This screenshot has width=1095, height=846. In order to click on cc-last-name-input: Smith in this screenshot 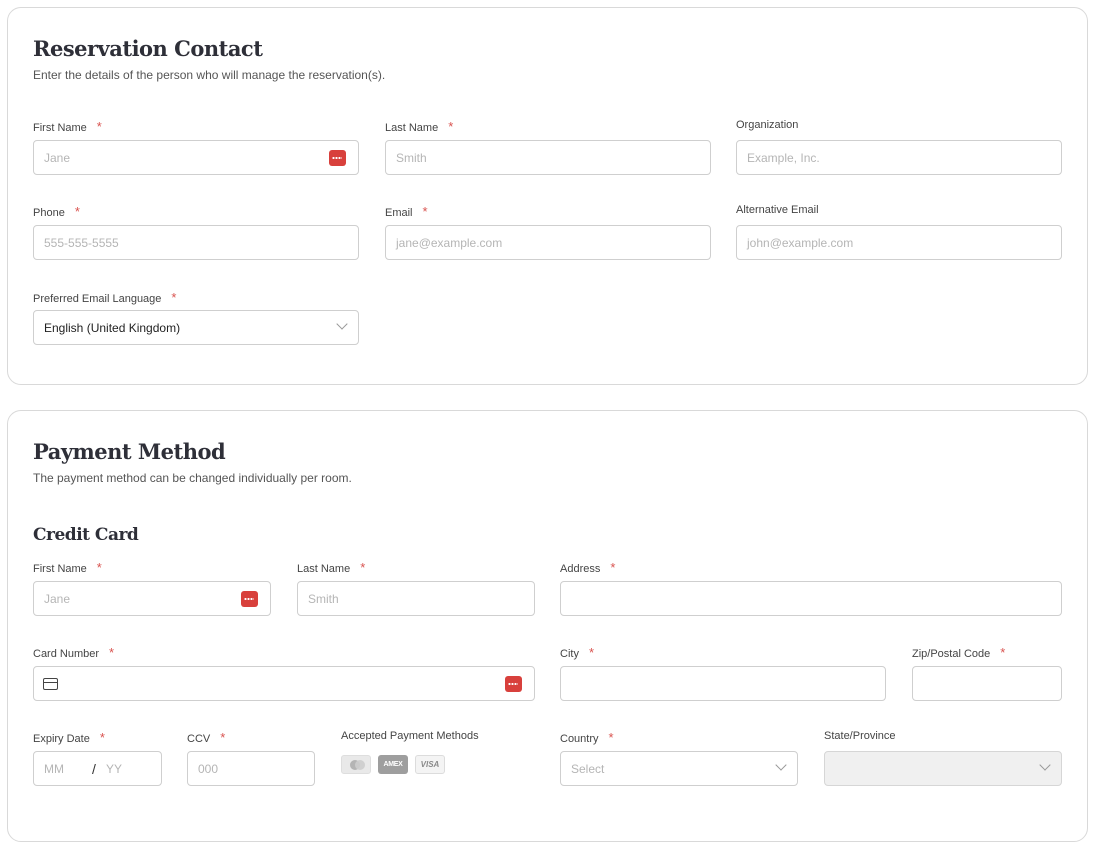, I will do `click(416, 598)`.